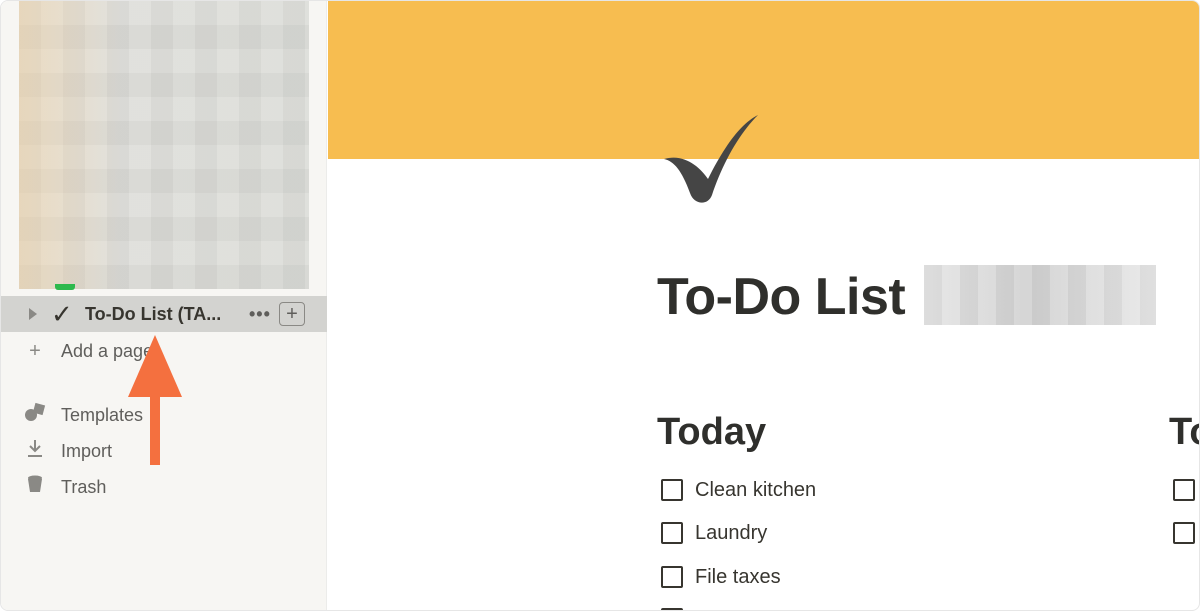  What do you see at coordinates (35, 487) in the screenshot?
I see `trash-icon` at bounding box center [35, 487].